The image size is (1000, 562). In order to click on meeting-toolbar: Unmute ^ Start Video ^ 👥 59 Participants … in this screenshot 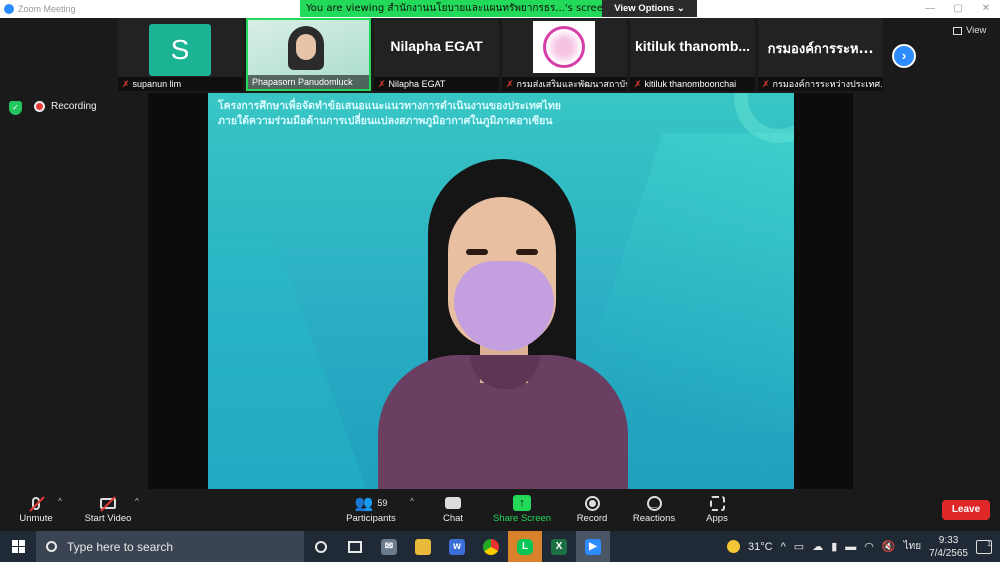, I will do `click(500, 510)`.